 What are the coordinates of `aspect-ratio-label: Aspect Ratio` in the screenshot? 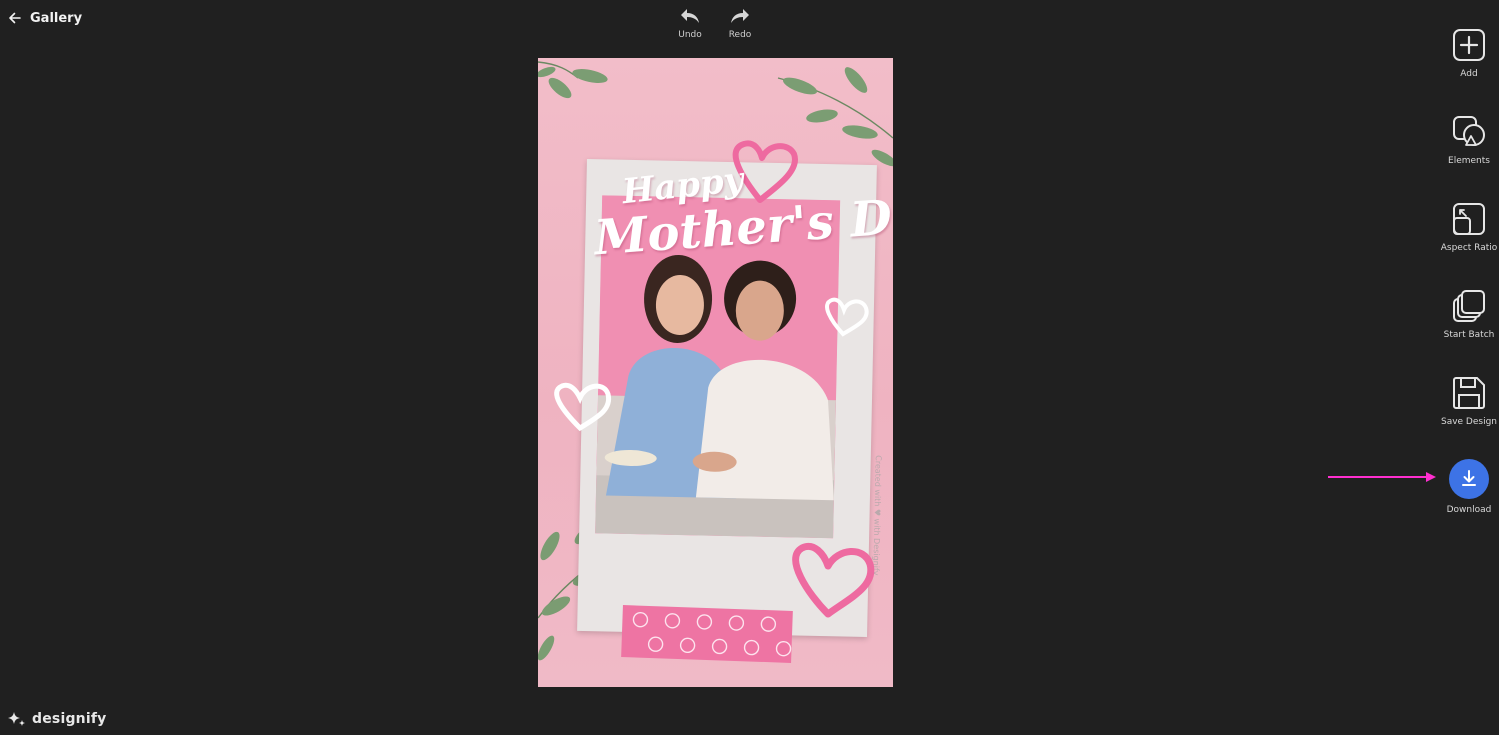 It's located at (1469, 248).